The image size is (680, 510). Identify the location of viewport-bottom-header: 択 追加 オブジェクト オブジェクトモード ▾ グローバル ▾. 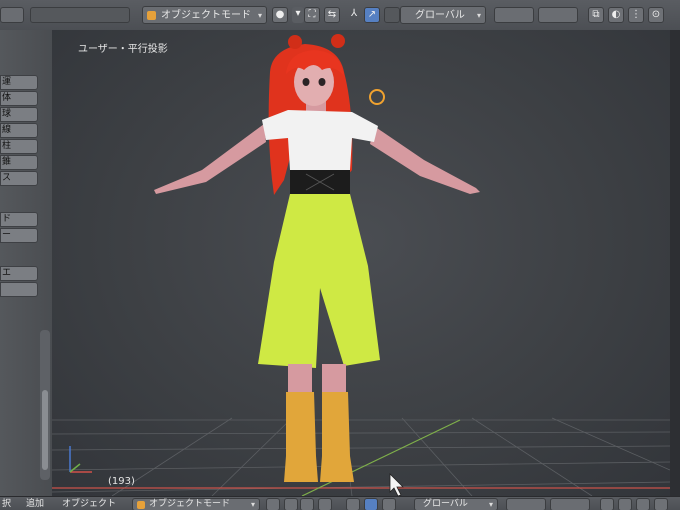
(340, 503).